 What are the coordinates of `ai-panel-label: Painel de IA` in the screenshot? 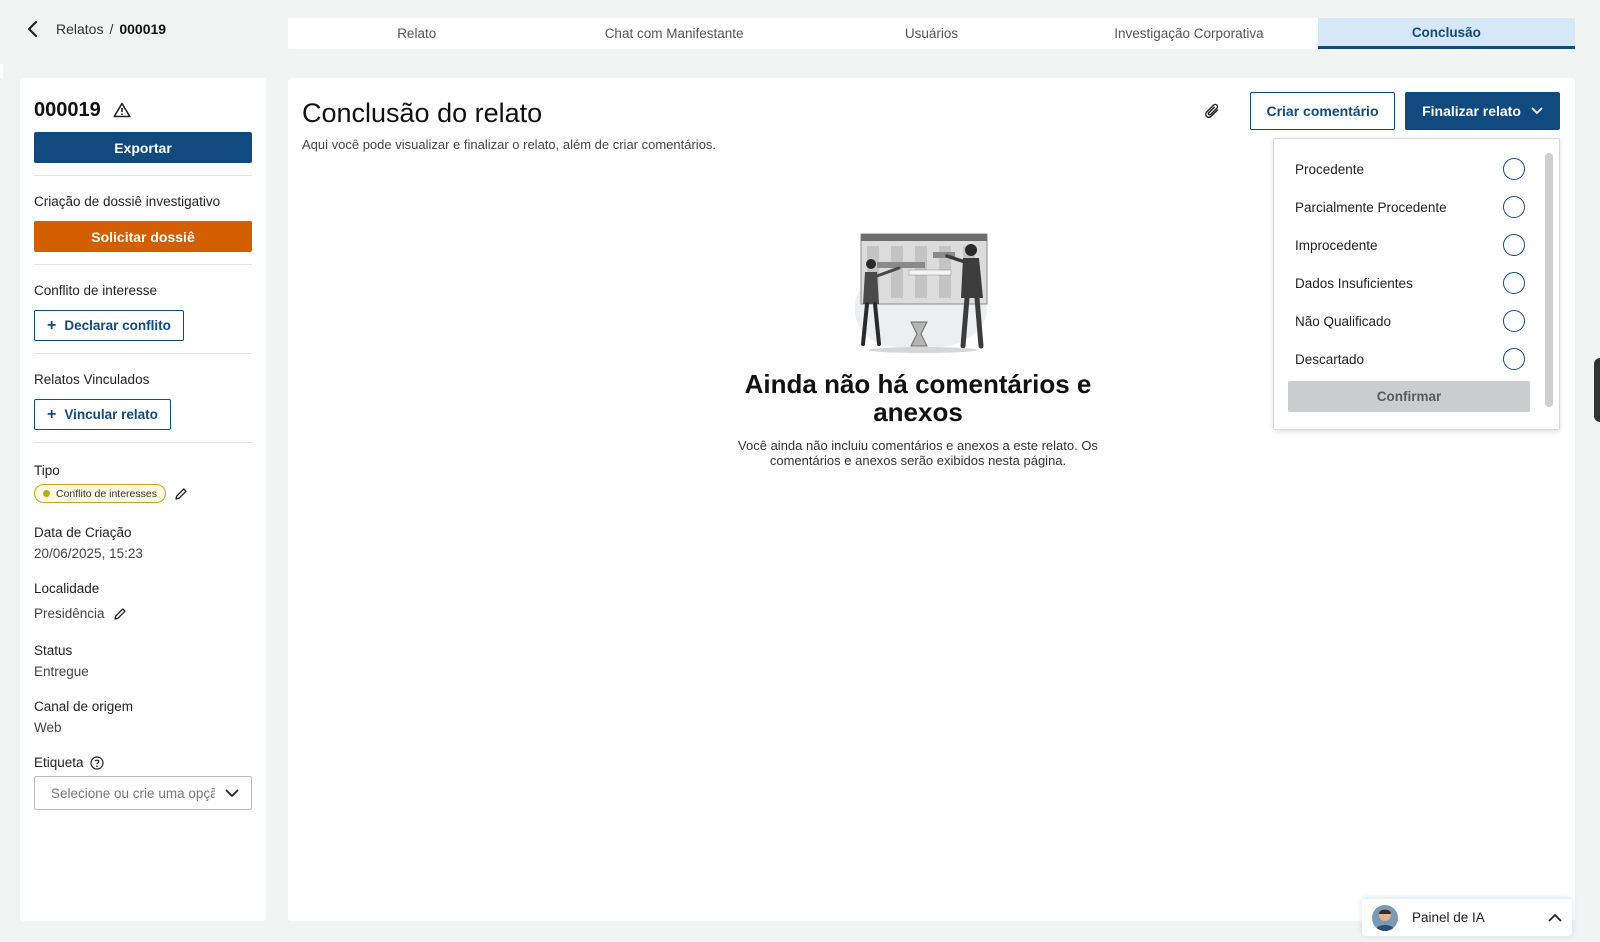 It's located at (1448, 917).